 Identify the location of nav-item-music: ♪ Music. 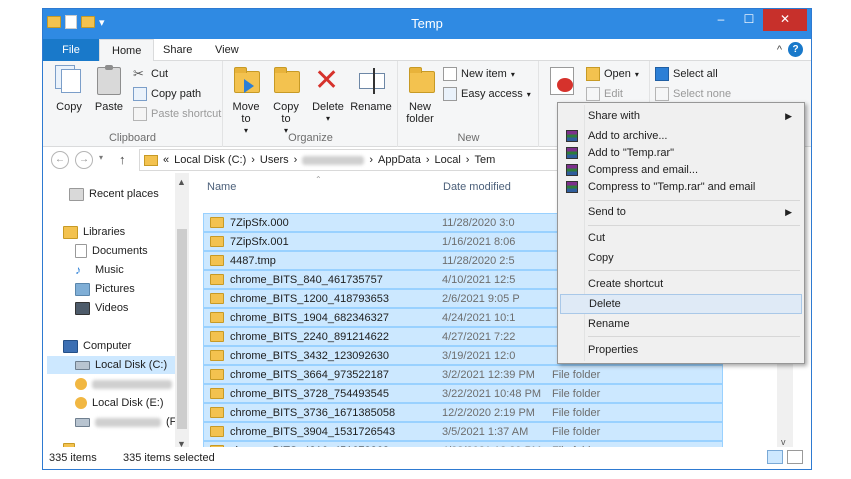
(99, 270).